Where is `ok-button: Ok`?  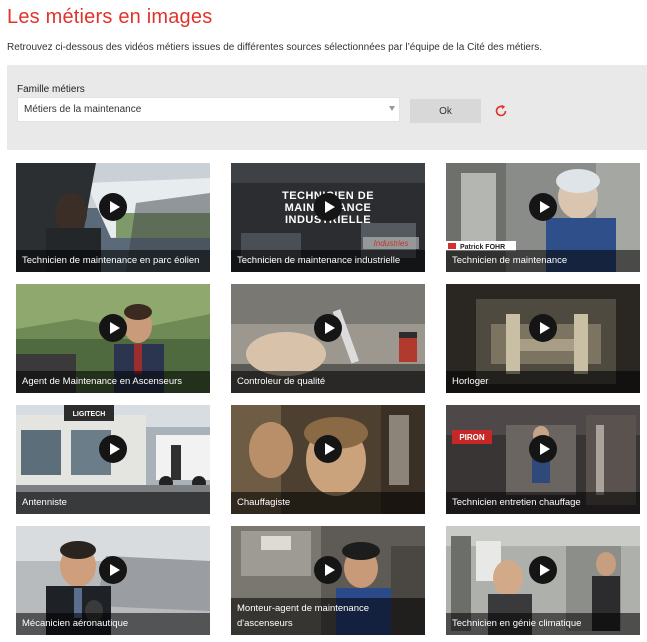 ok-button: Ok is located at coordinates (445, 111).